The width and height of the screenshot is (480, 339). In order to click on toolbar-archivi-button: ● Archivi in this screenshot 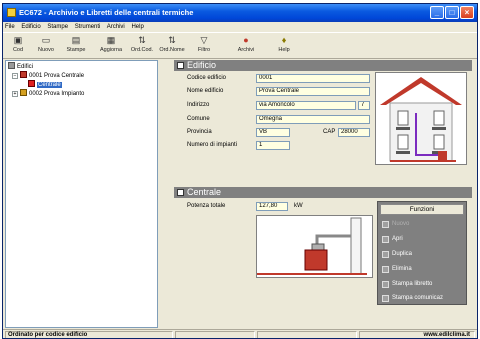, I will do `click(246, 46)`.